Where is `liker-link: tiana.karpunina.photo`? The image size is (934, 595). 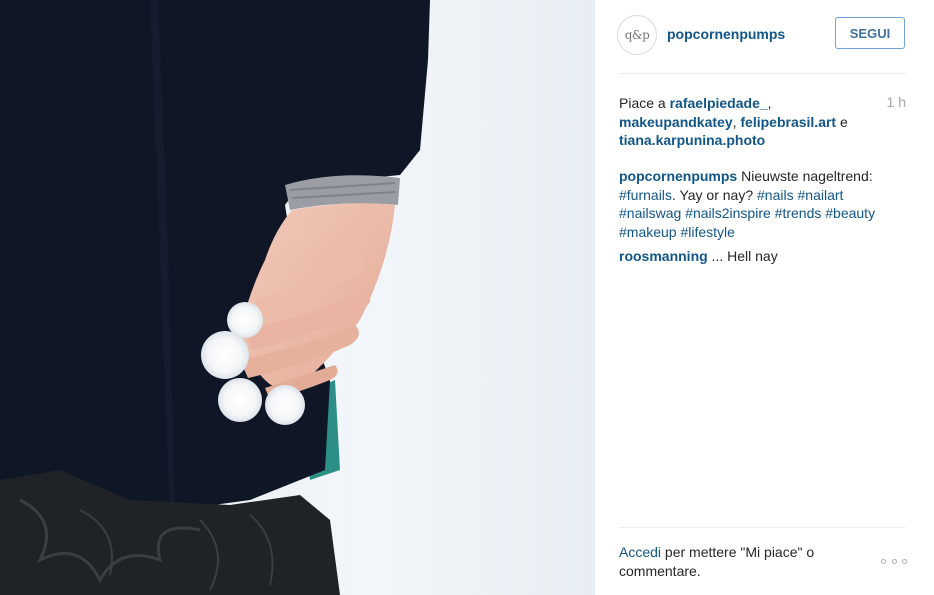
liker-link: tiana.karpunina.photo is located at coordinates (692, 140).